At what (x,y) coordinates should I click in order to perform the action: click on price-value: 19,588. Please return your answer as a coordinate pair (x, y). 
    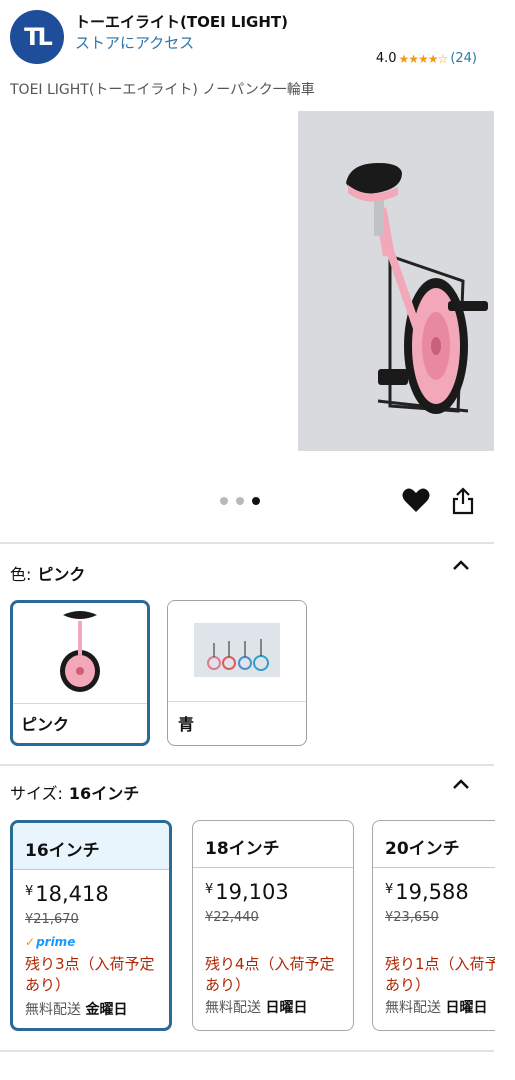
    Looking at the image, I should click on (432, 892).